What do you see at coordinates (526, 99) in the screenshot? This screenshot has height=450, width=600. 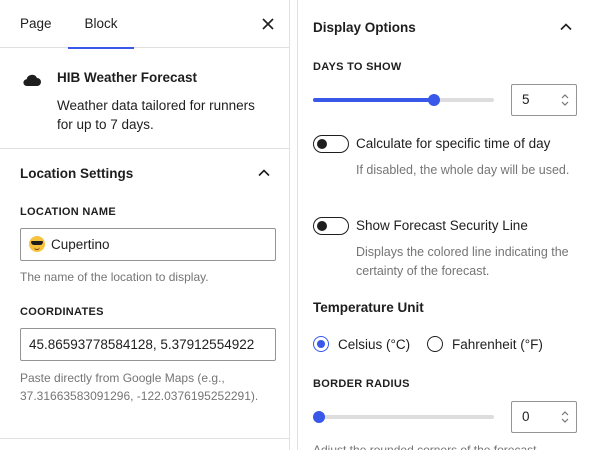 I see `days-to-show-value: 5` at bounding box center [526, 99].